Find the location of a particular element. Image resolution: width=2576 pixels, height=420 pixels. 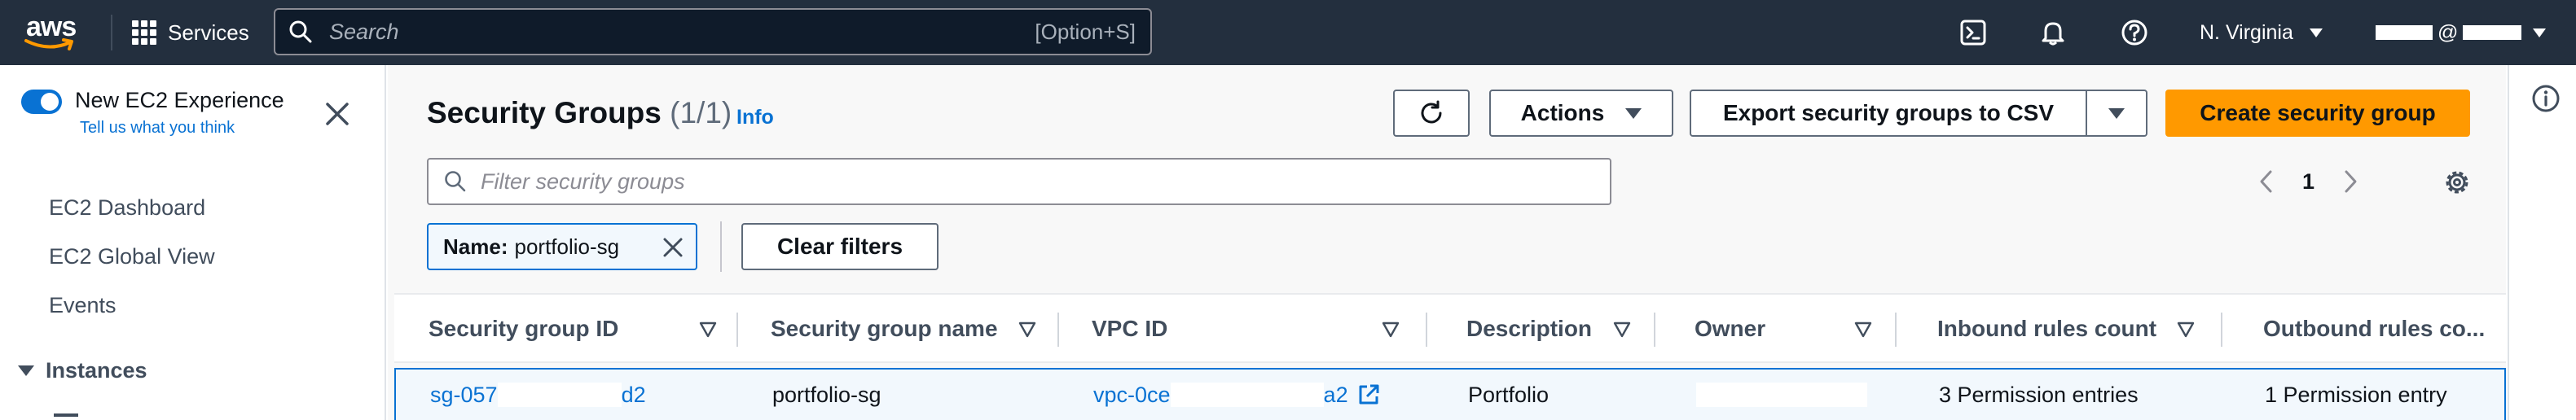

sidebar-section-label: Instances is located at coordinates (96, 370).